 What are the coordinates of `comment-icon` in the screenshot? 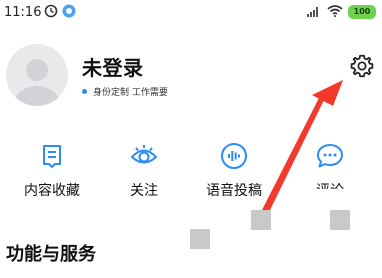 It's located at (330, 156).